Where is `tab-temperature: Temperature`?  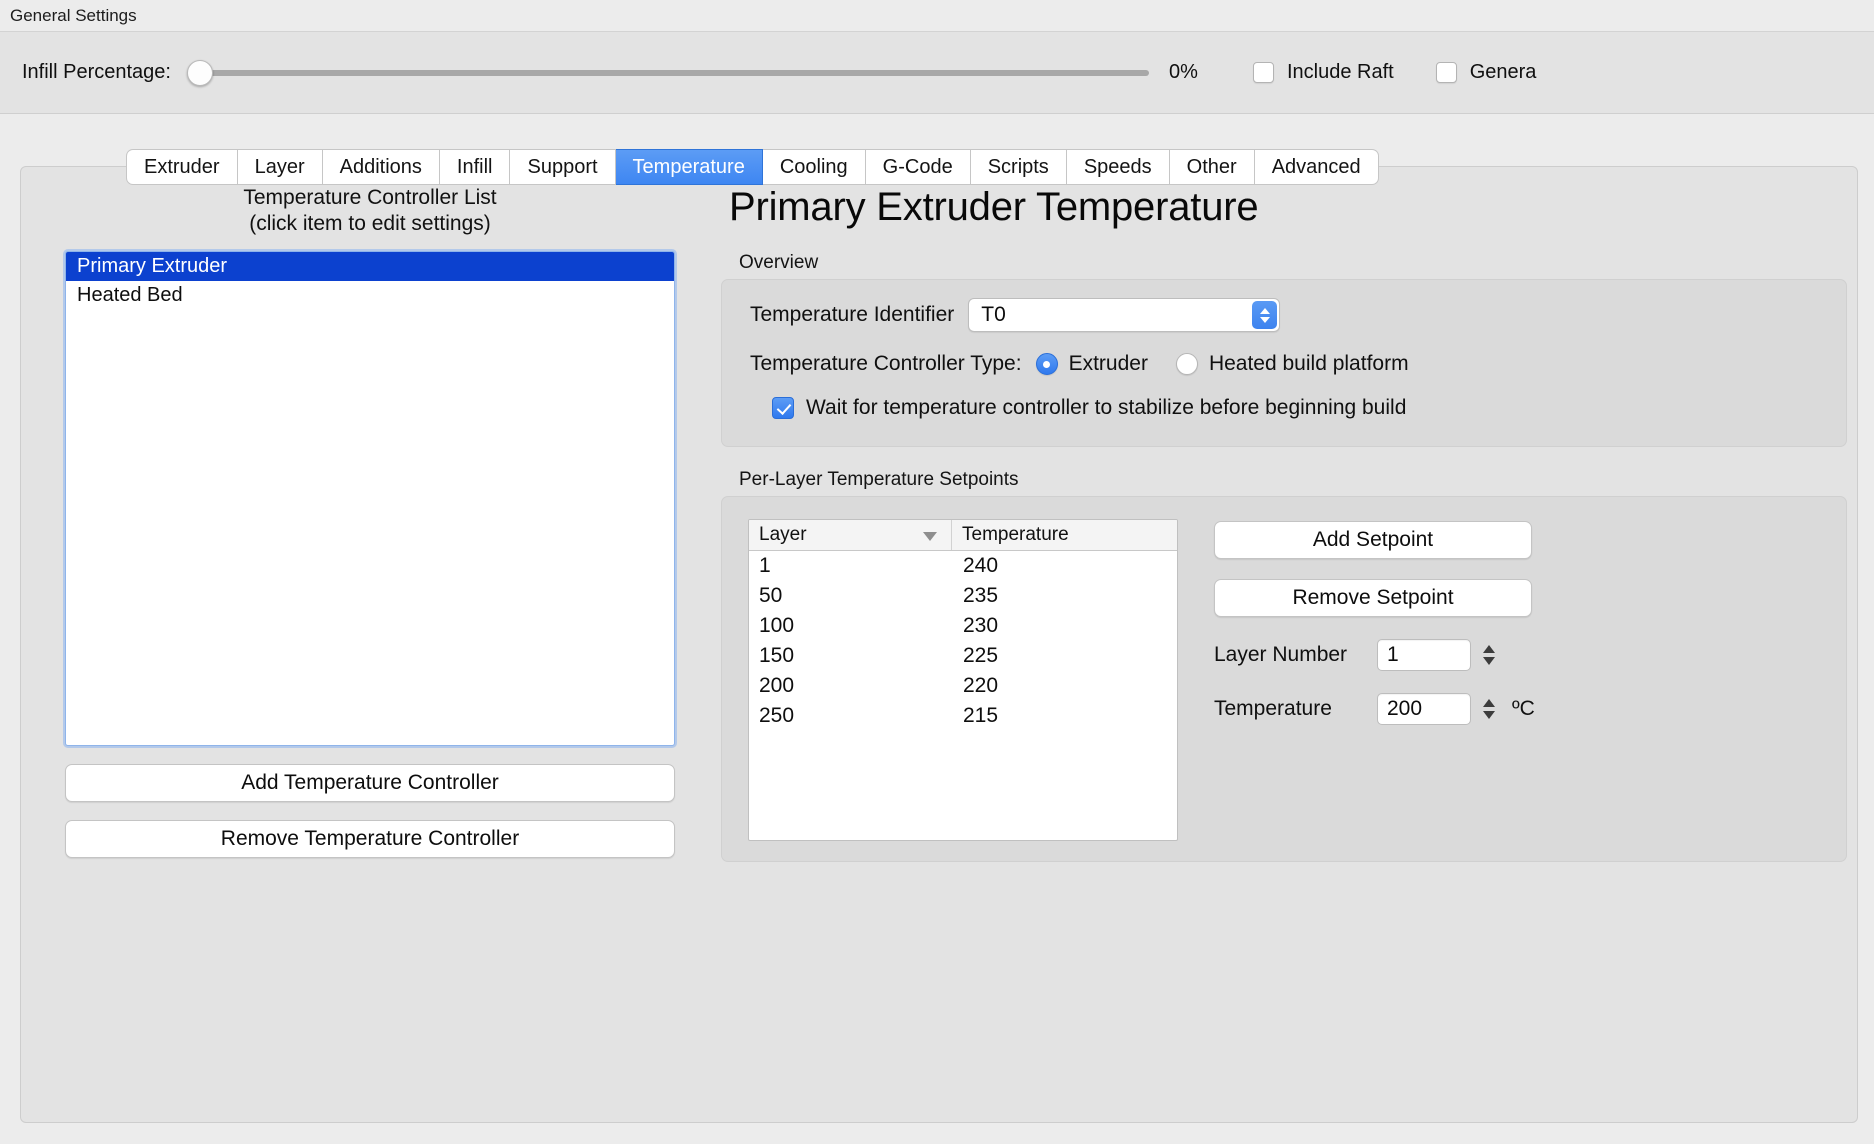
tab-temperature: Temperature is located at coordinates (689, 167).